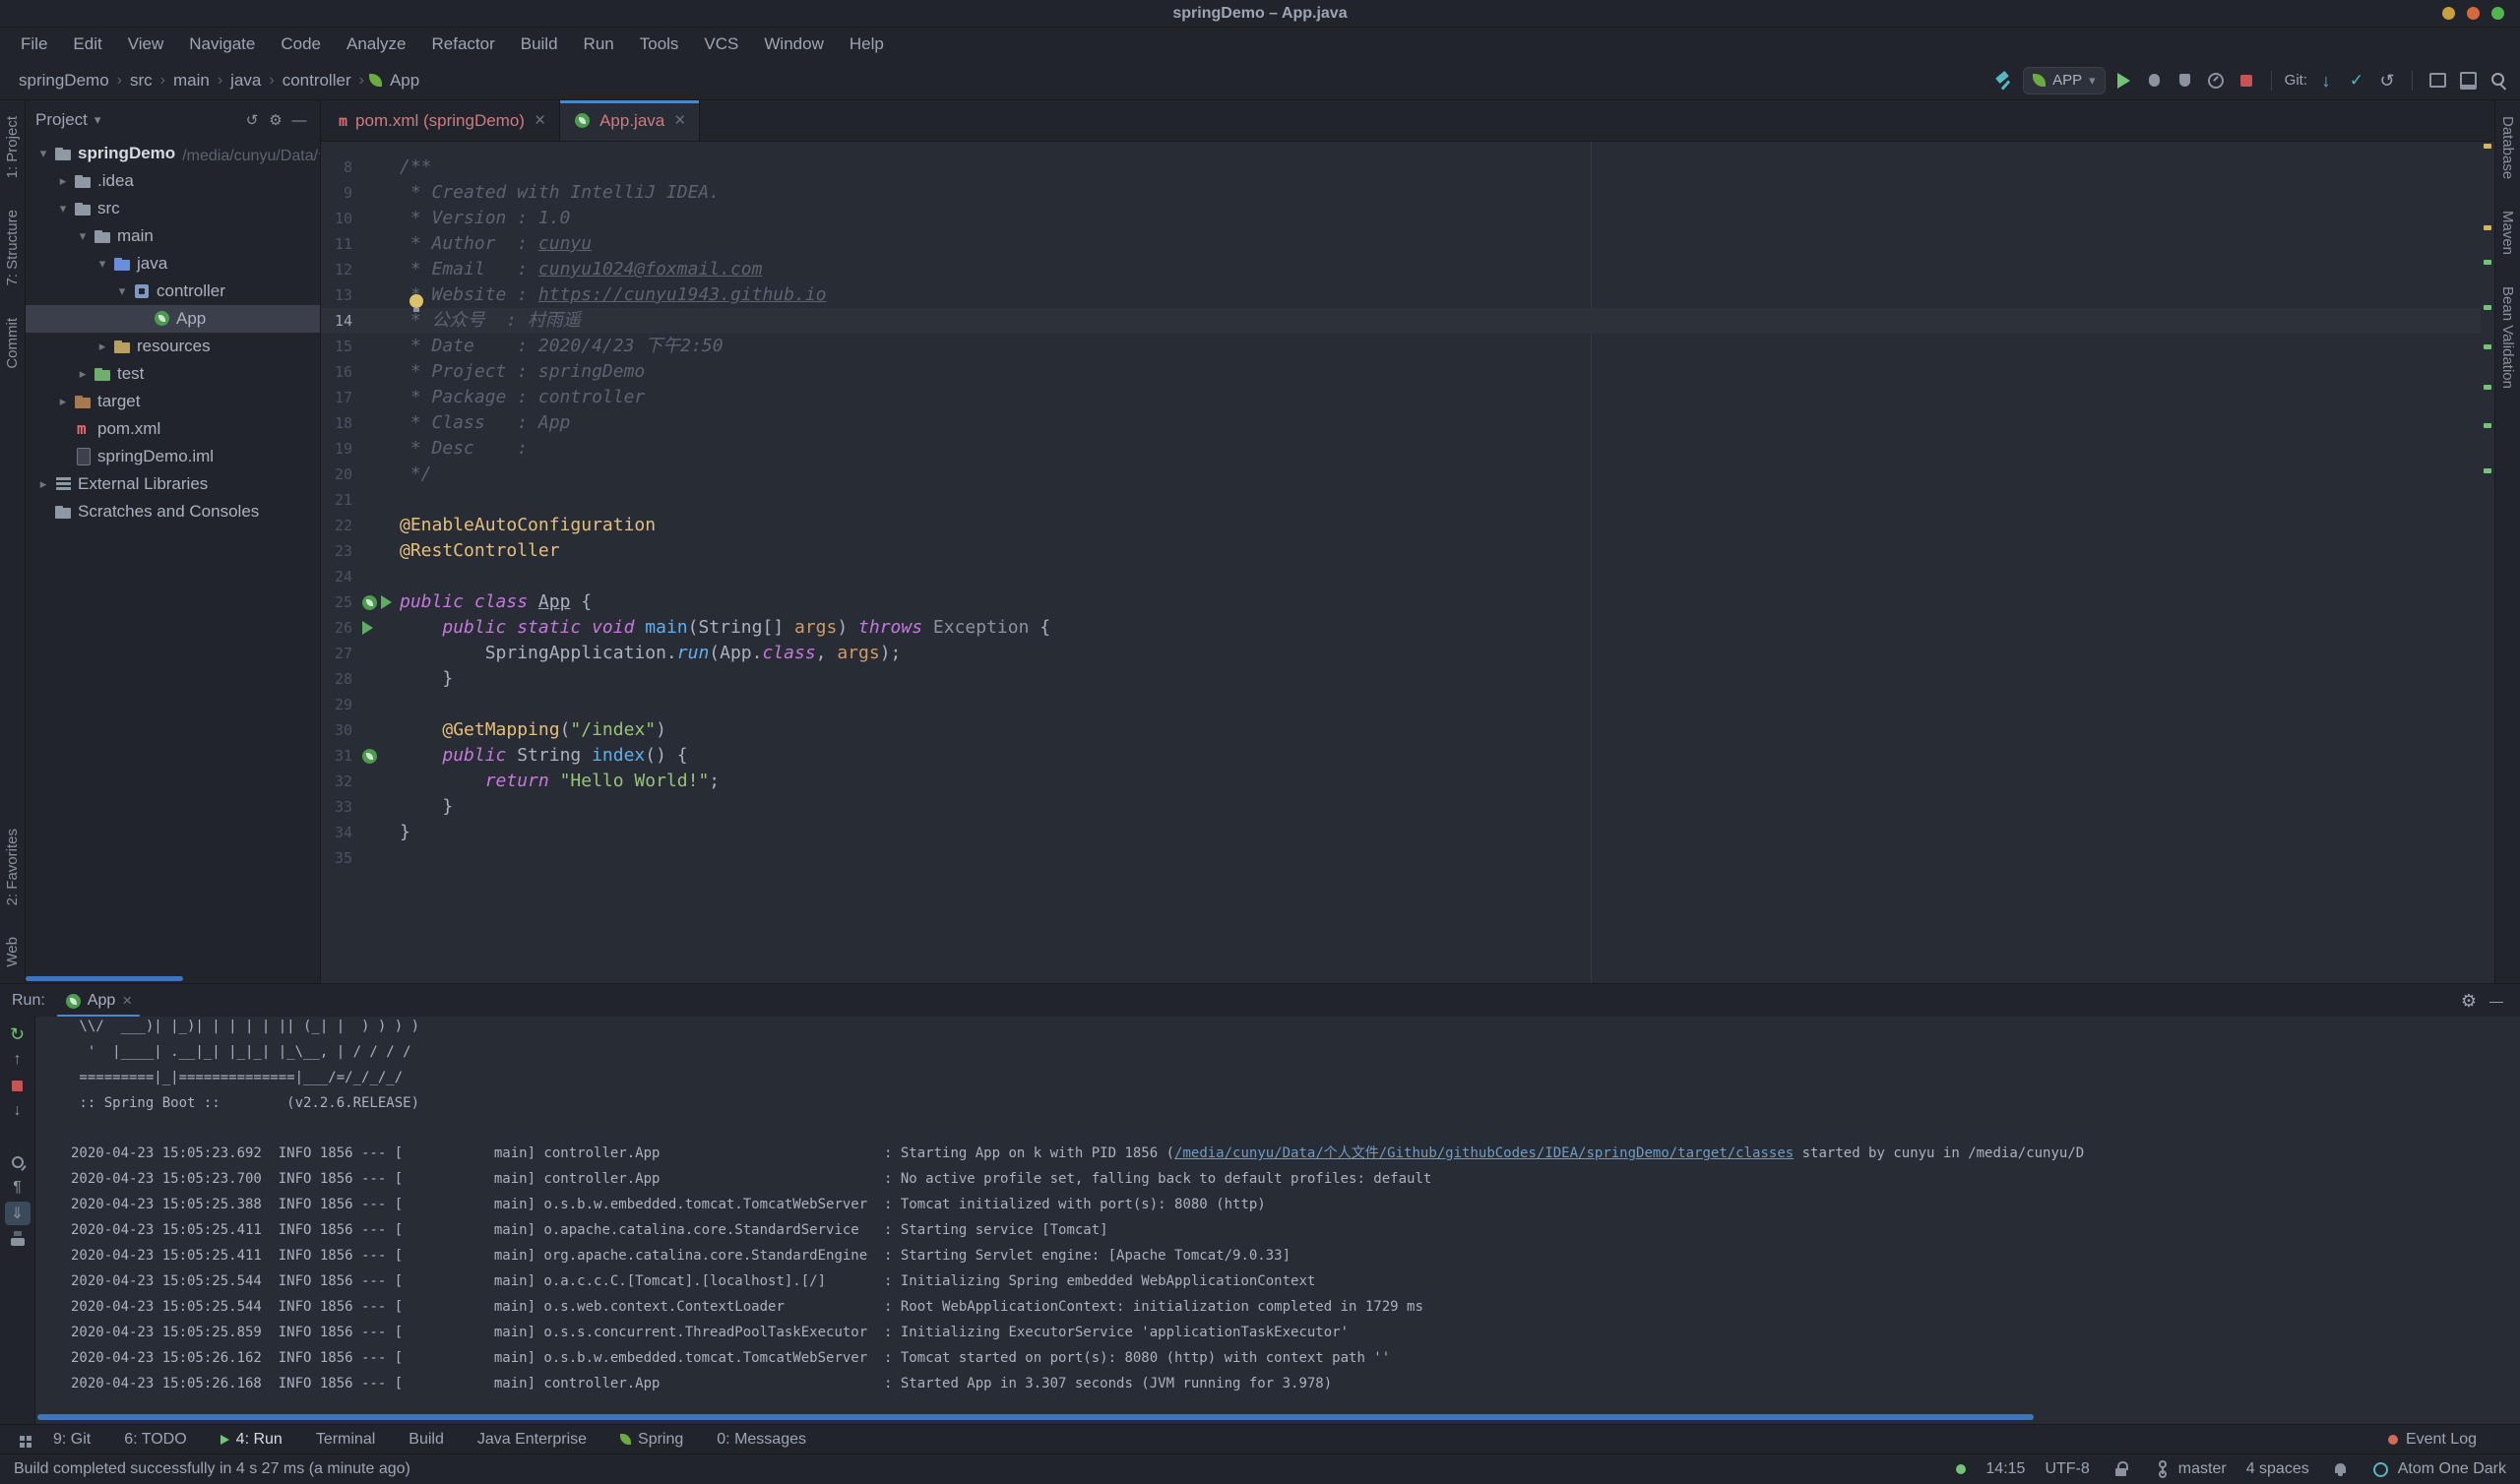 The width and height of the screenshot is (2520, 1484). What do you see at coordinates (2185, 81) in the screenshot?
I see `coverage-button` at bounding box center [2185, 81].